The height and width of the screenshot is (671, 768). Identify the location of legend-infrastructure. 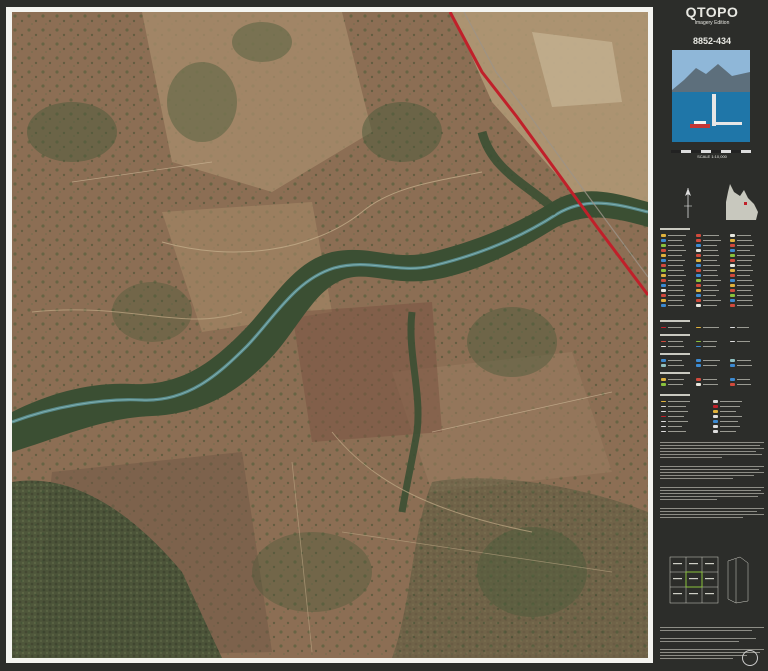
(712, 413).